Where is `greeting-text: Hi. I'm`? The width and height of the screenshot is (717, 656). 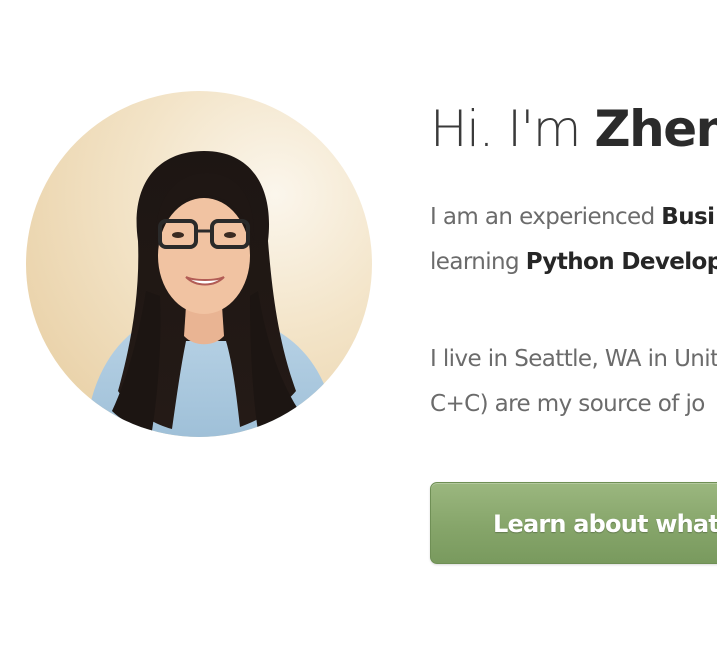 greeting-text: Hi. I'm is located at coordinates (505, 129).